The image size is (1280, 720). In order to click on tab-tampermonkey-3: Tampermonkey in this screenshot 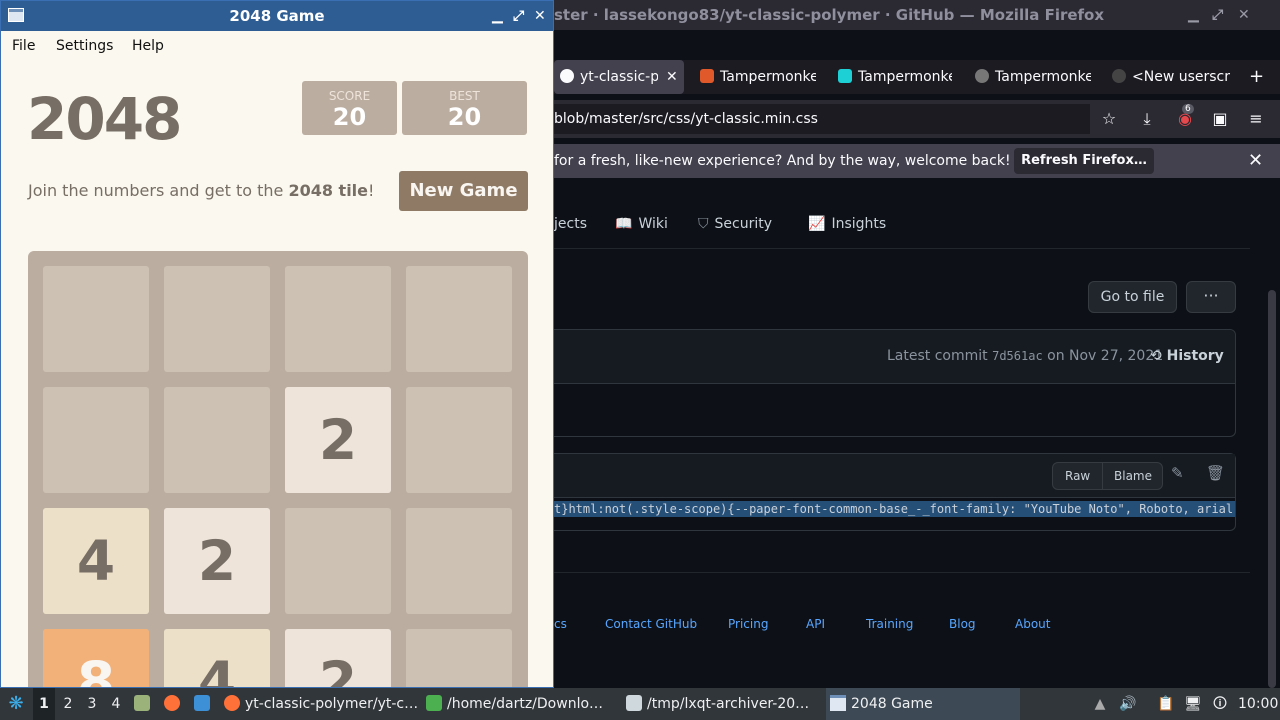, I will do `click(1033, 77)`.